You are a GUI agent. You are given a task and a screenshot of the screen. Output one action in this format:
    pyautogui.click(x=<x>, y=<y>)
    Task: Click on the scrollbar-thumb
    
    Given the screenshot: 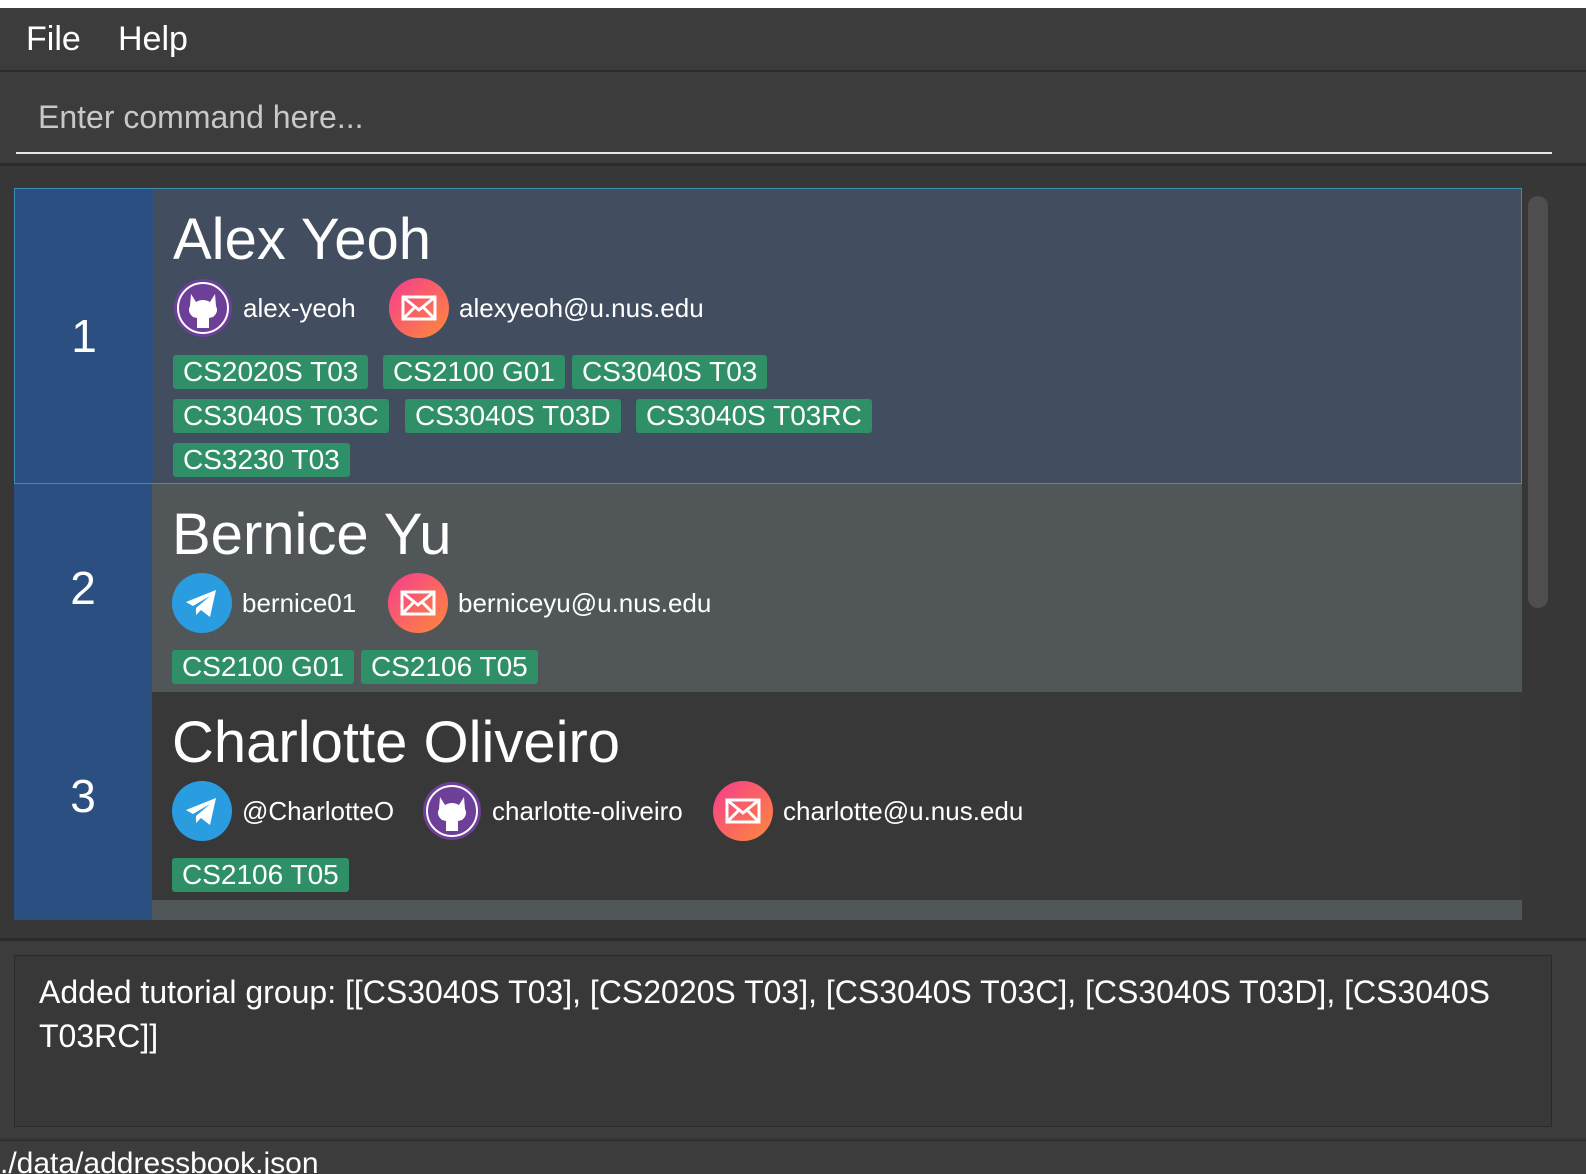 What is the action you would take?
    pyautogui.click(x=1538, y=402)
    